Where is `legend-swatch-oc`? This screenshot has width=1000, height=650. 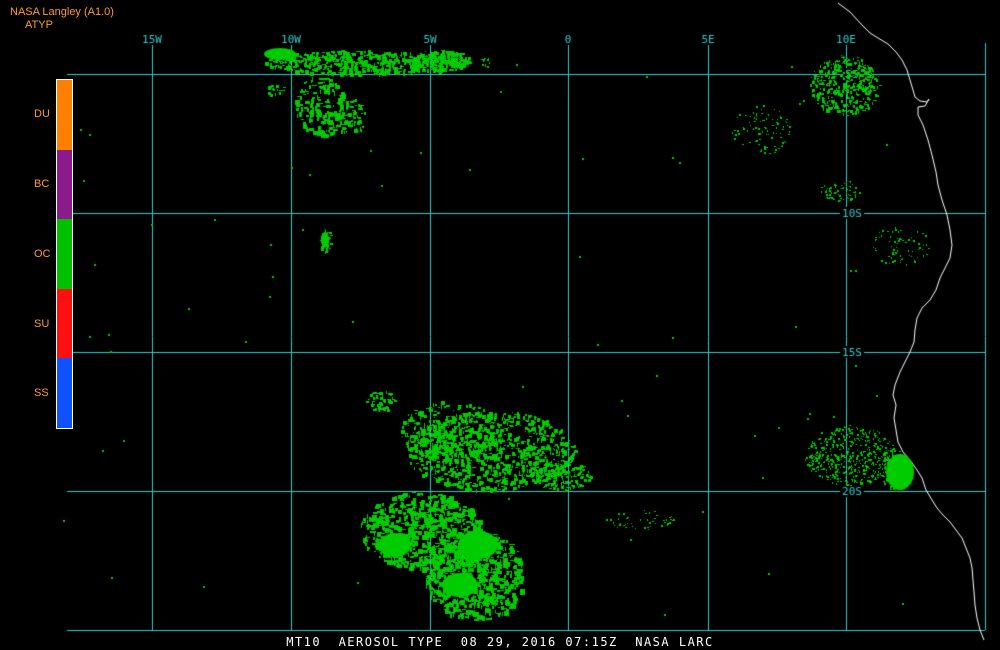
legend-swatch-oc is located at coordinates (64, 254).